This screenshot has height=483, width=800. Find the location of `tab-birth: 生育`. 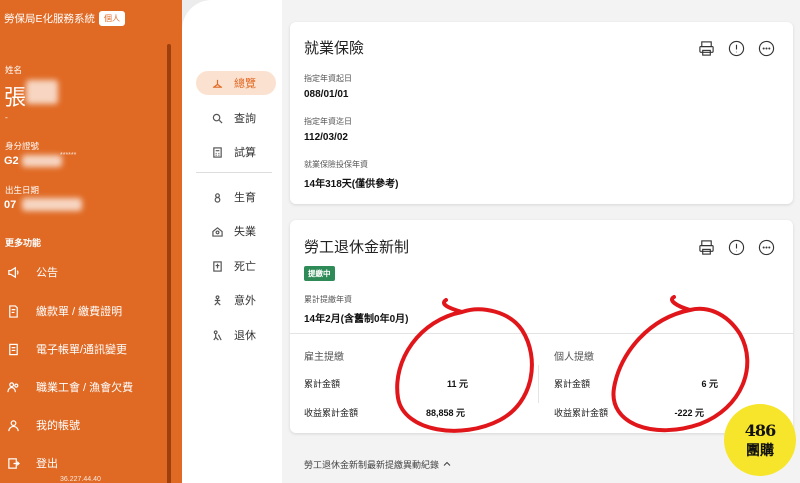

tab-birth: 生育 is located at coordinates (236, 197).